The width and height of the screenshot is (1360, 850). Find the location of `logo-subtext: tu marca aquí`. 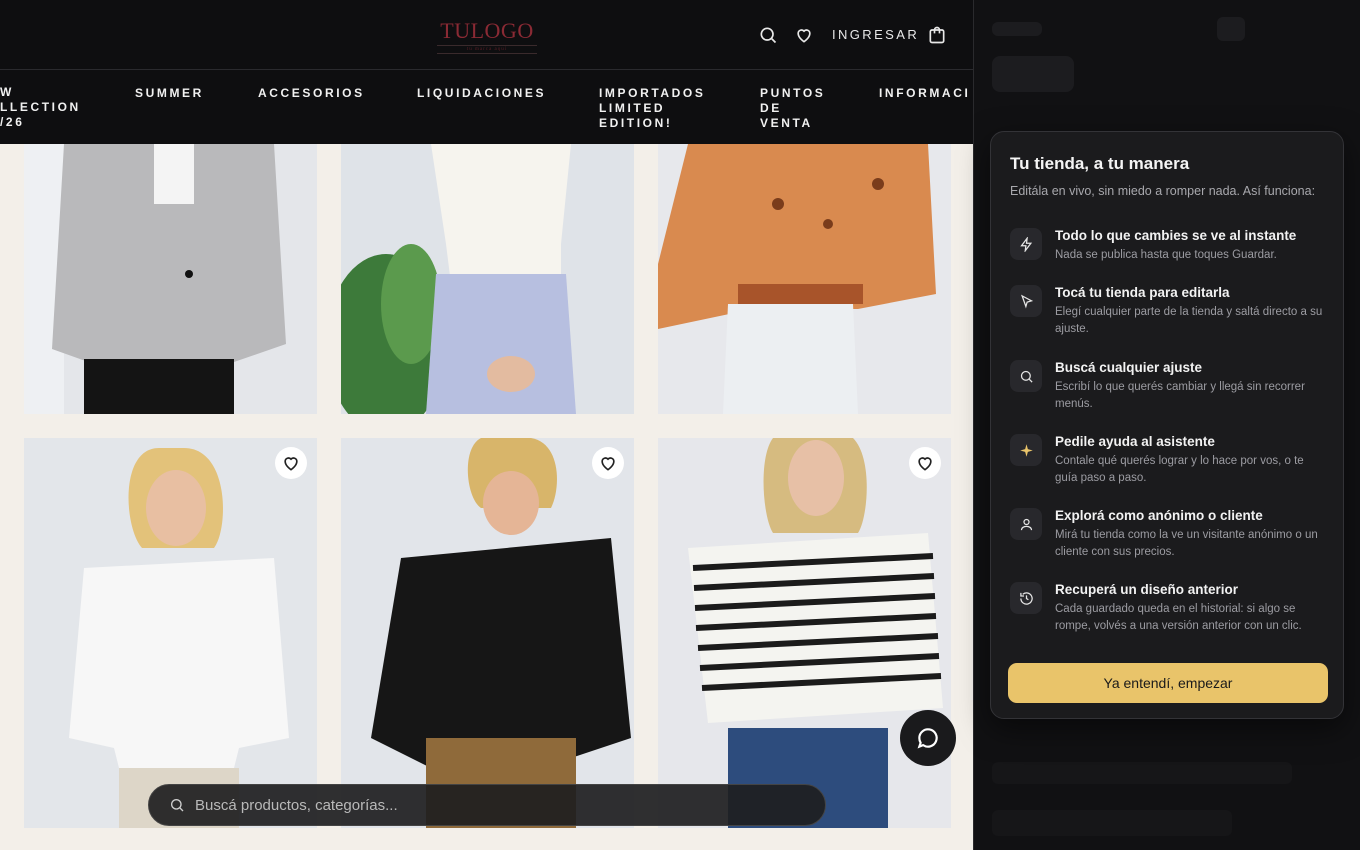

logo-subtext: tu marca aquí is located at coordinates (487, 49).